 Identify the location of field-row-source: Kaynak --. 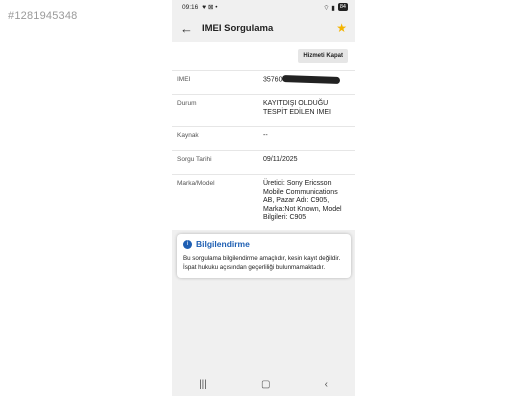
(263, 138).